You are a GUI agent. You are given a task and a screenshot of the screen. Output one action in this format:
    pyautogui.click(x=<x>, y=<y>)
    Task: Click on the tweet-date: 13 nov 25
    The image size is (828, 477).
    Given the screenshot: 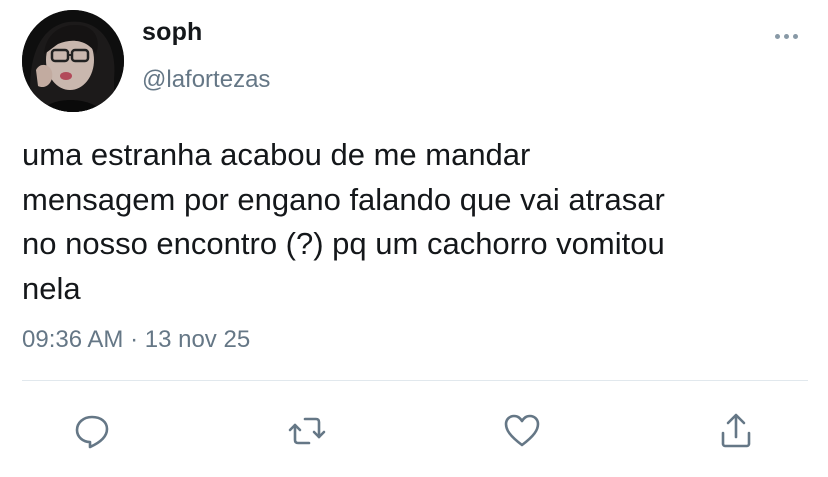 What is the action you would take?
    pyautogui.click(x=197, y=339)
    